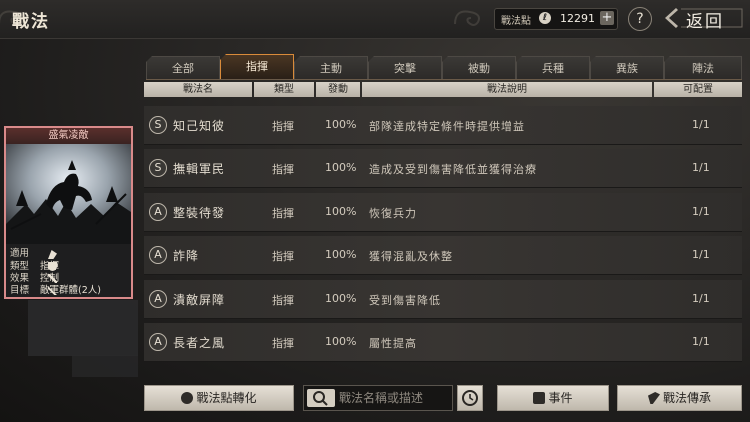 The image size is (750, 422). What do you see at coordinates (411, 256) in the screenshot?
I see `tactic-description: 獲得混亂及休整` at bounding box center [411, 256].